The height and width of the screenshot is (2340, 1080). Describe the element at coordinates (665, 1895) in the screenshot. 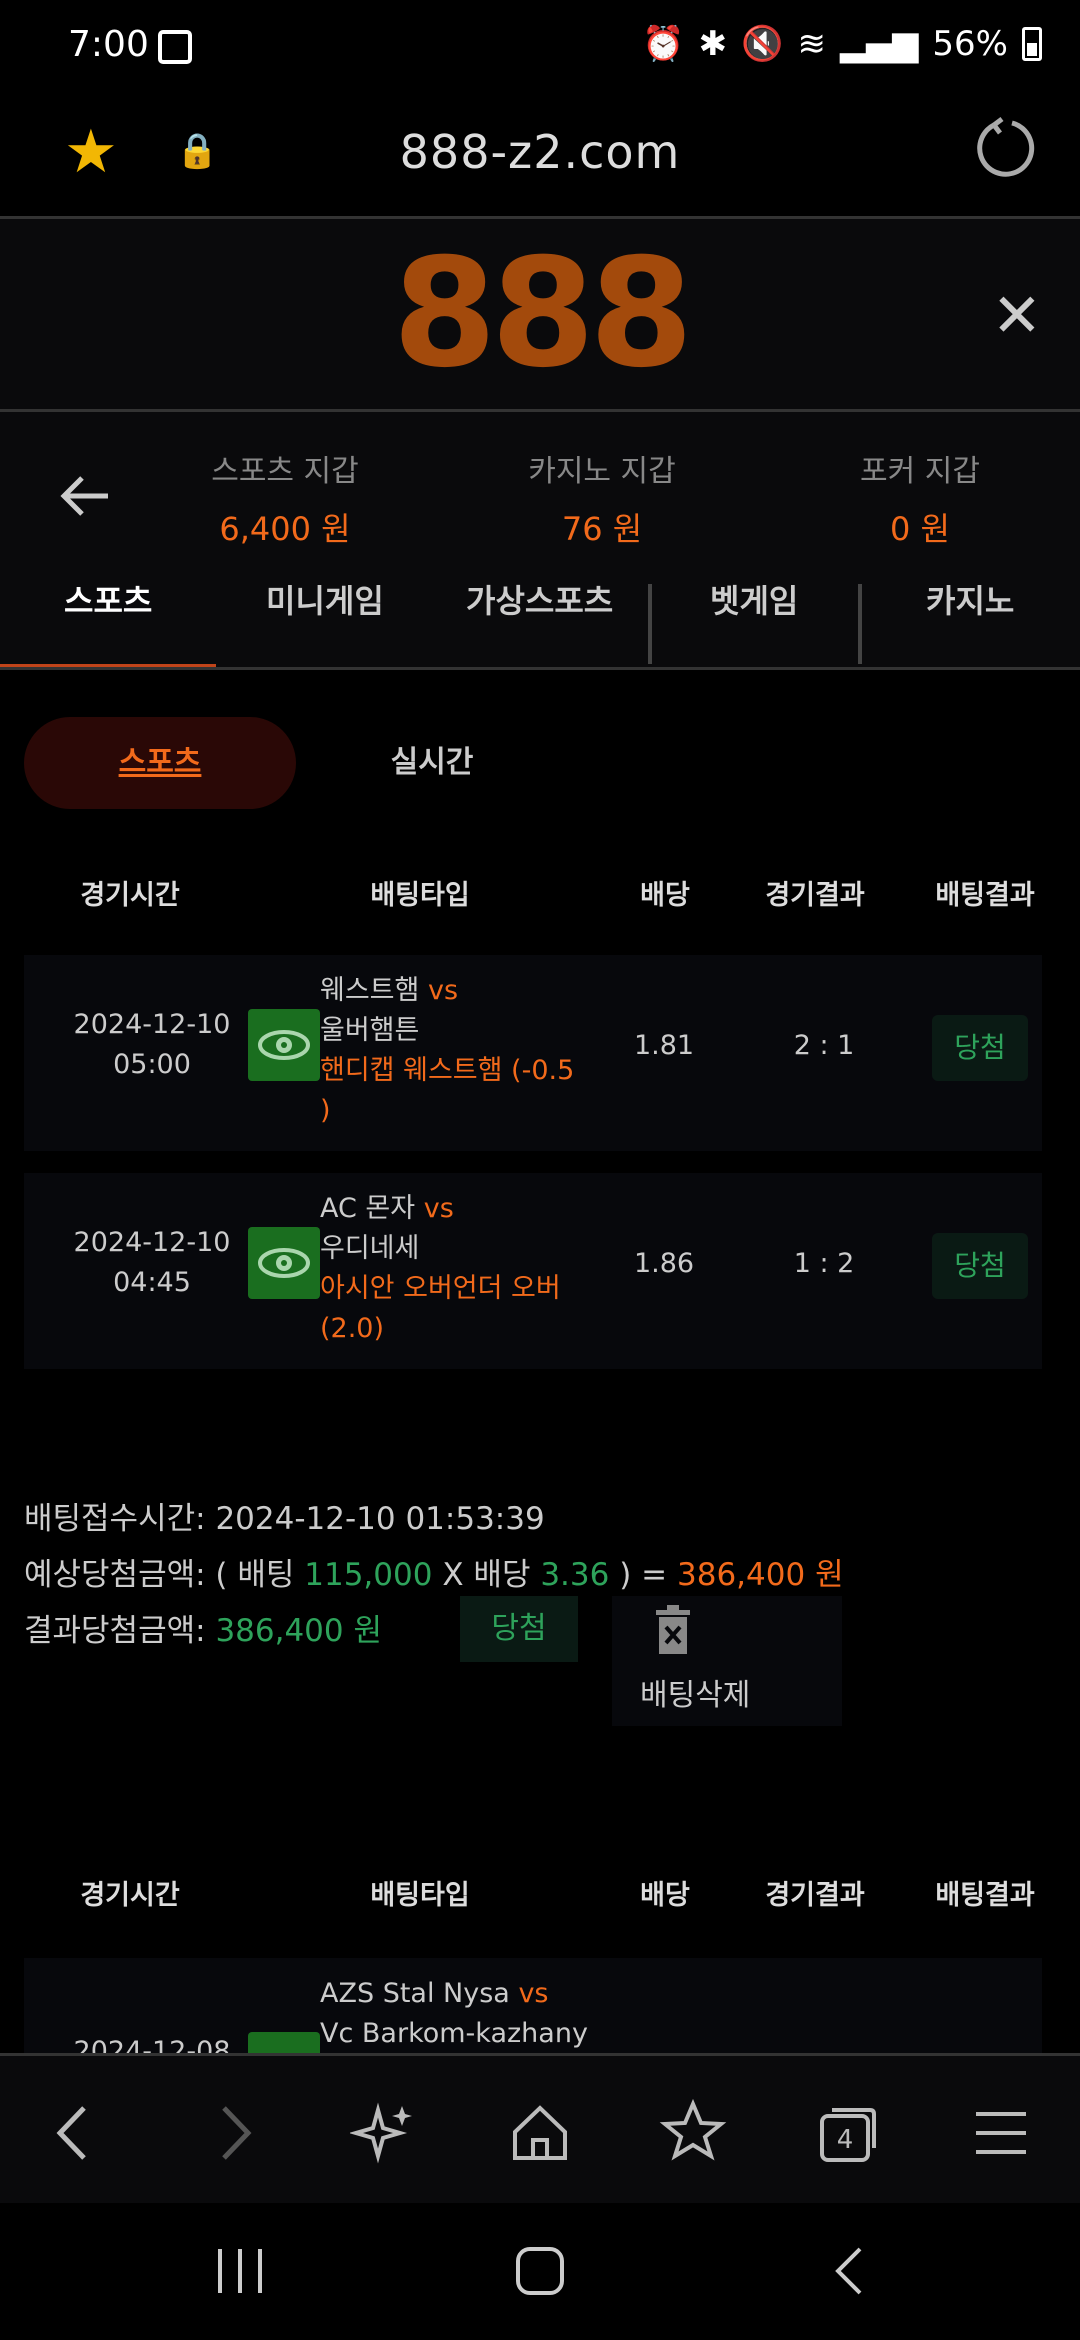

I see `col-odds: 배당` at that location.